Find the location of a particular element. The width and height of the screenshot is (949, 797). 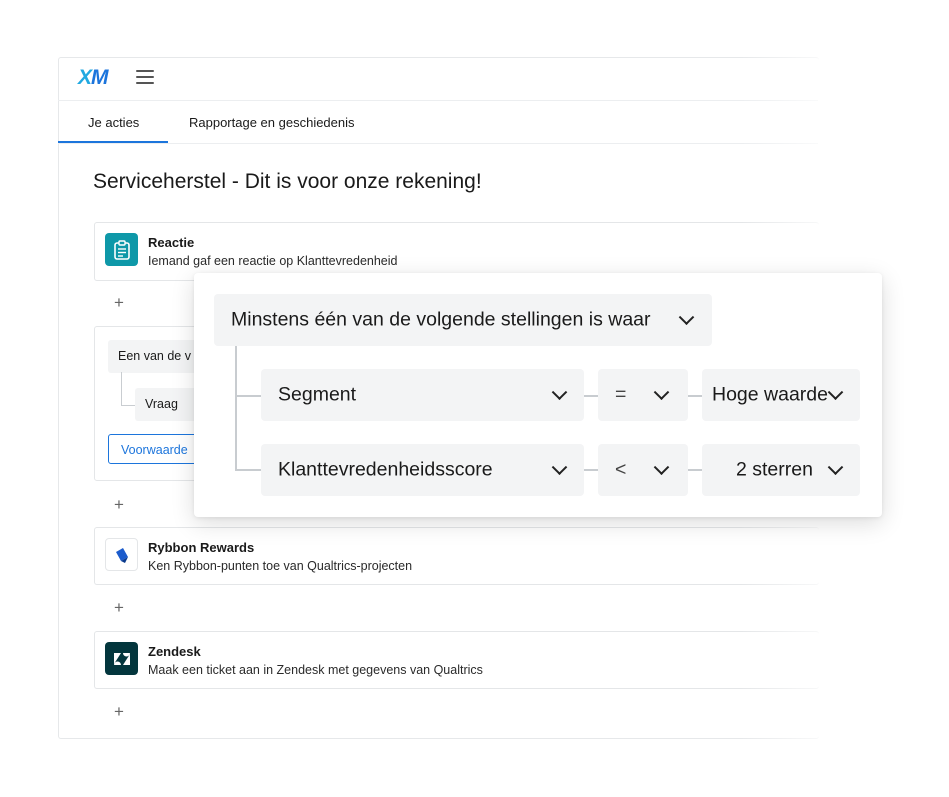

field-dropdown-segment: Segment is located at coordinates (422, 395).